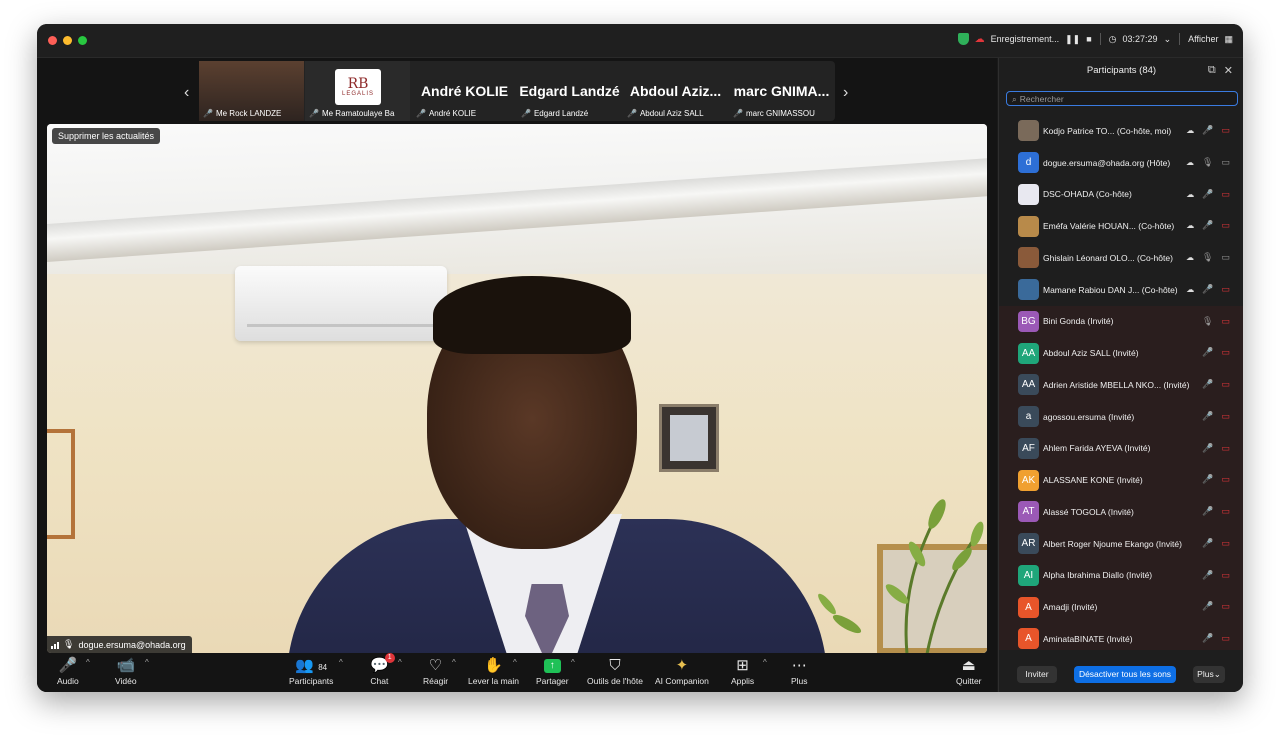 Image resolution: width=1280 pixels, height=740 pixels. I want to click on participant-row: BG Bini Gonda (Invité) 🎙 ▭, so click(1121, 321).